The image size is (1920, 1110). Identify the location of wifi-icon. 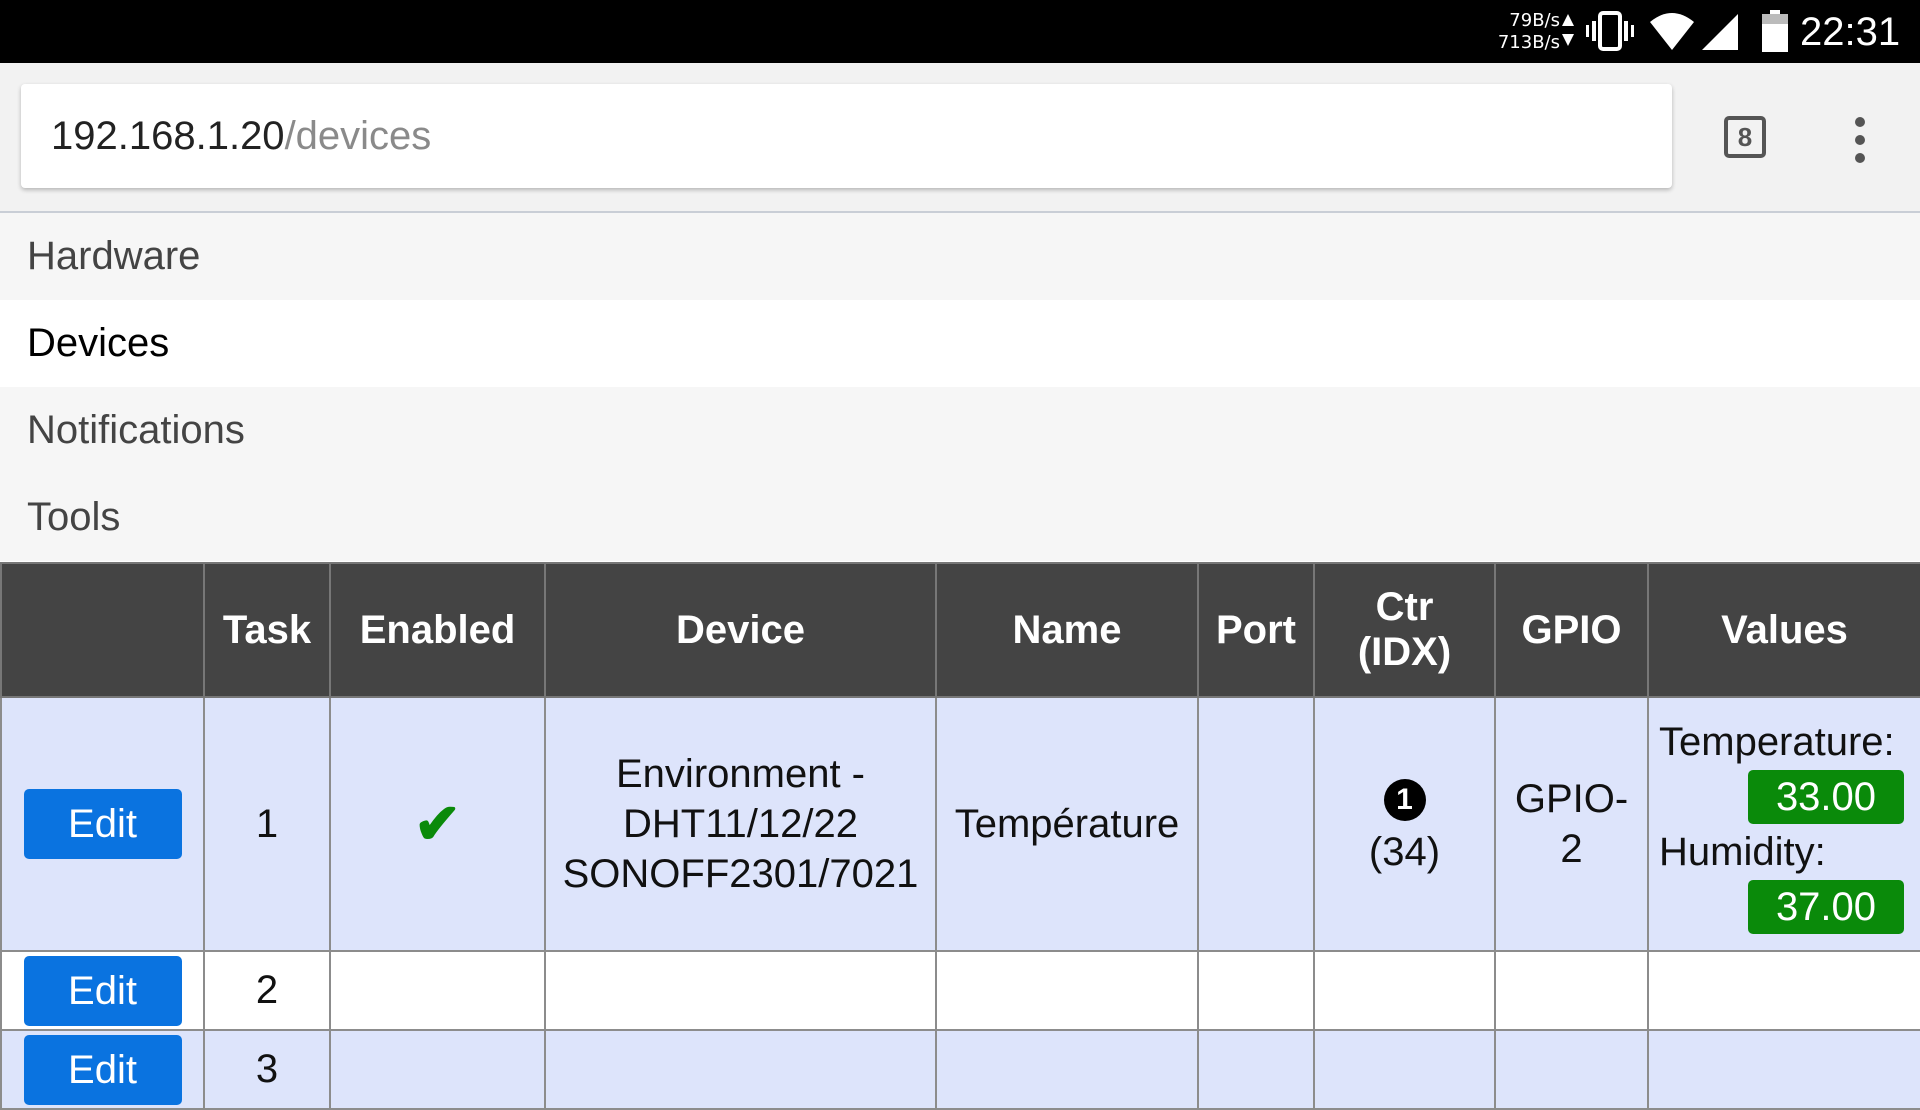
(1672, 31).